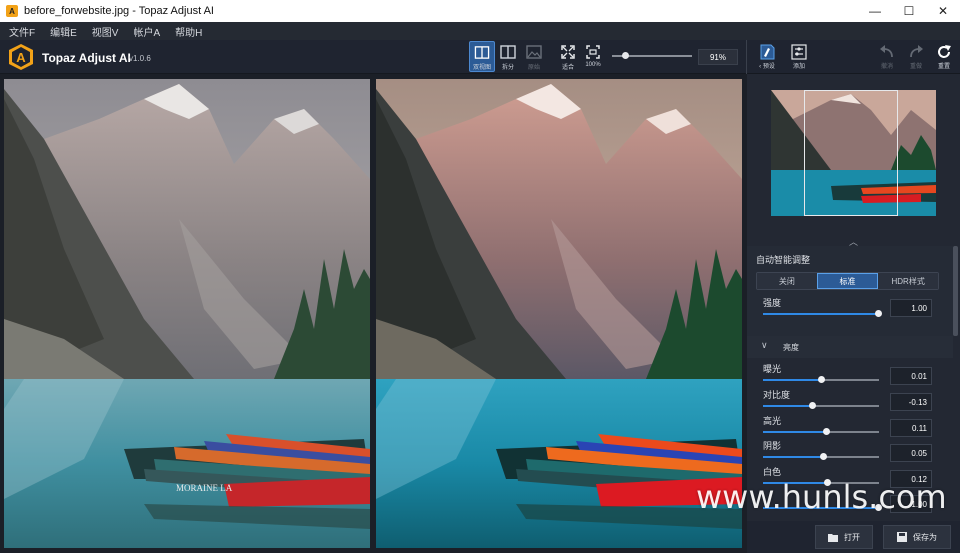  I want to click on dual-view-button: 双视图, so click(482, 56).